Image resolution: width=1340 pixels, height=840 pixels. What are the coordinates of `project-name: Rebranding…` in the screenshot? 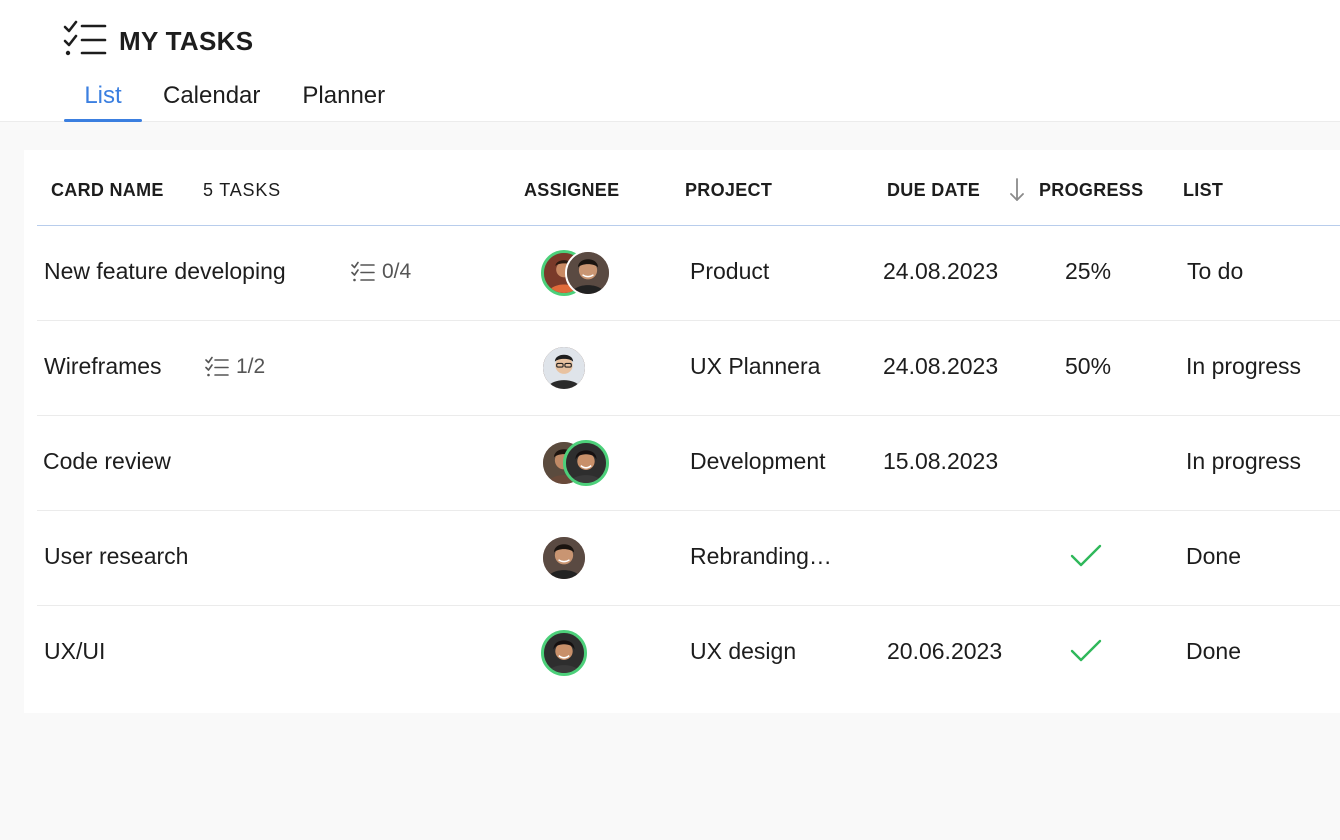 It's located at (761, 556).